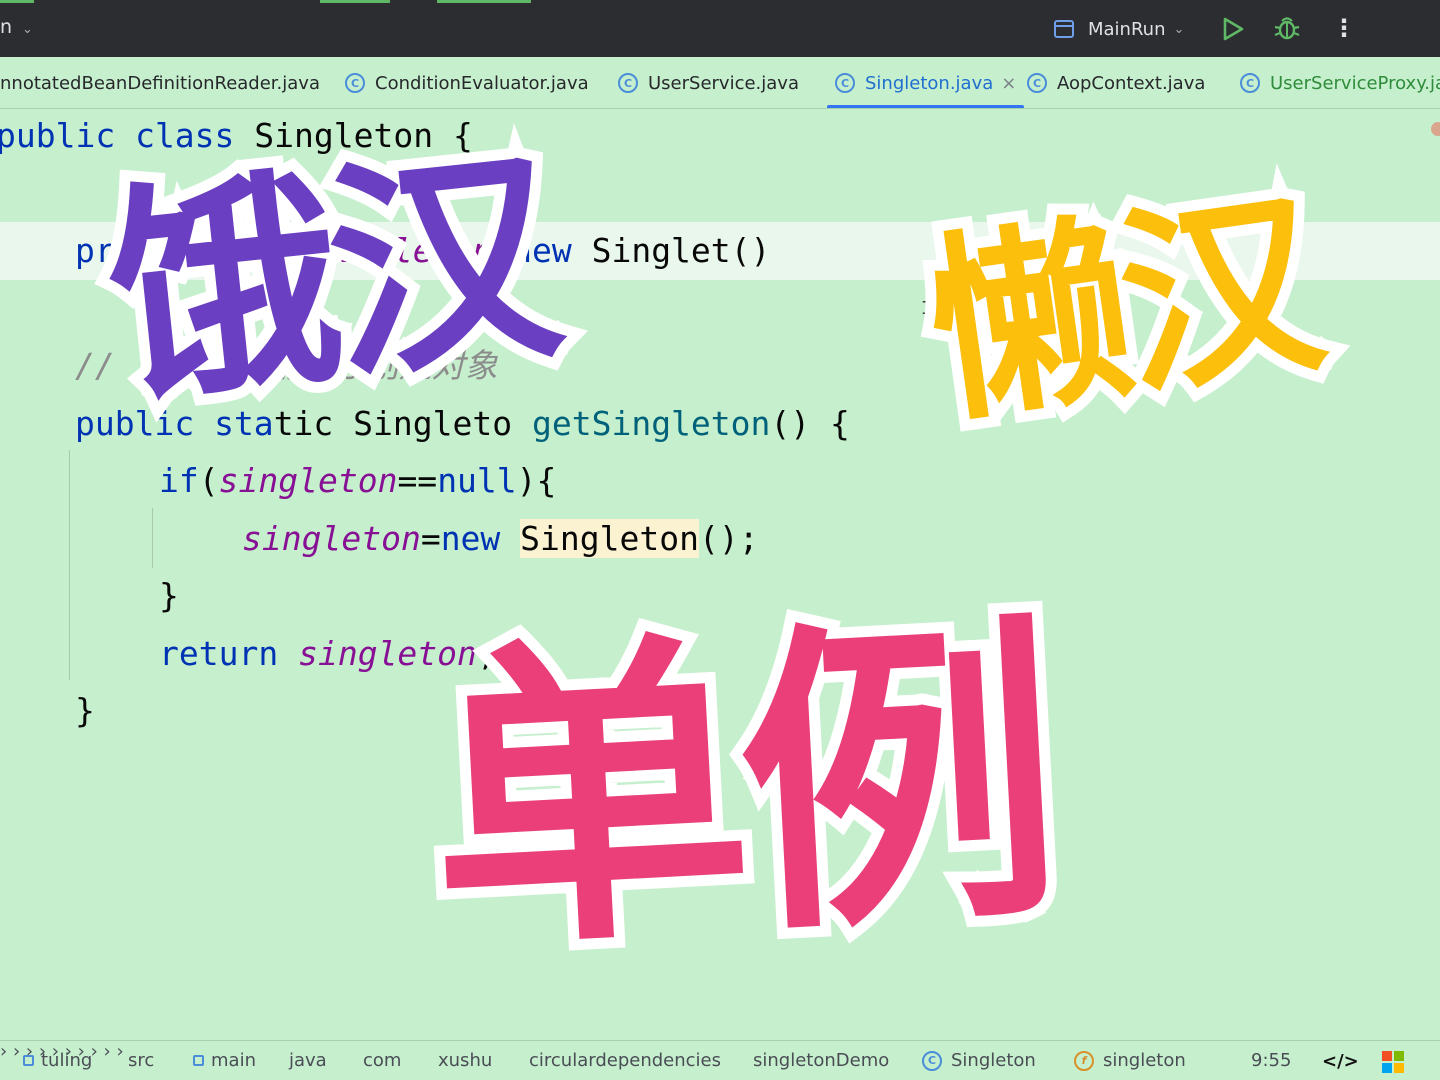 The height and width of the screenshot is (1080, 1440). Describe the element at coordinates (417, 480) in the screenshot. I see `code-operator: ==` at that location.